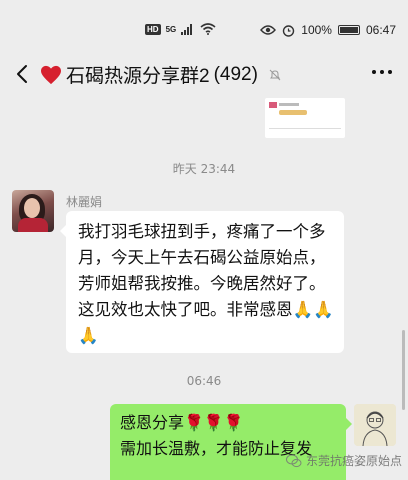 The height and width of the screenshot is (480, 408). I want to click on scrollbar, so click(403, 370).